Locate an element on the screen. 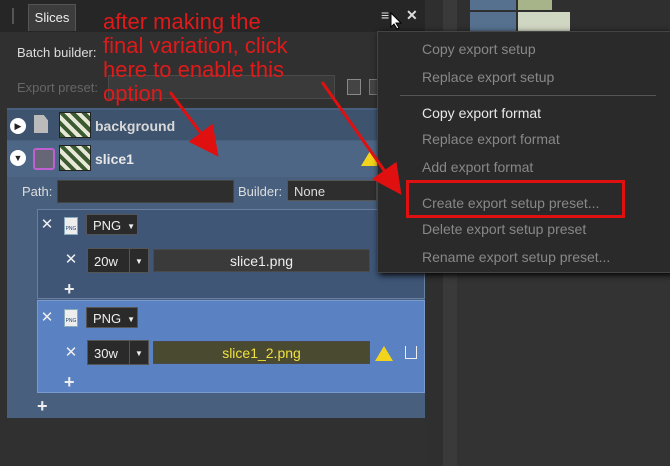 The image size is (670, 466). path-input is located at coordinates (145, 191).